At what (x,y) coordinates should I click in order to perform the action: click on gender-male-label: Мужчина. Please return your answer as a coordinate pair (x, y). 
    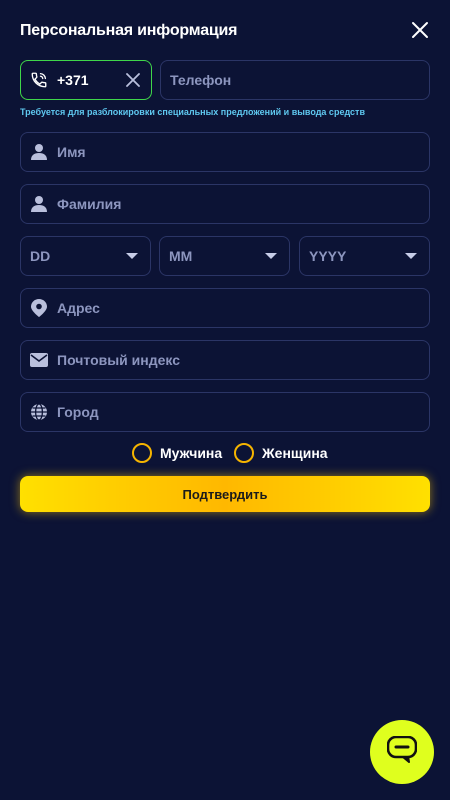
    Looking at the image, I should click on (191, 453).